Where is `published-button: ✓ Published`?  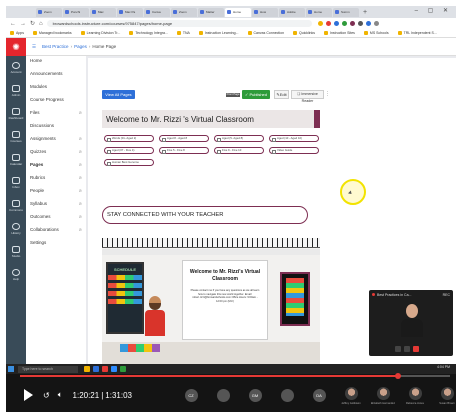
published-button: ✓ Published is located at coordinates (256, 94).